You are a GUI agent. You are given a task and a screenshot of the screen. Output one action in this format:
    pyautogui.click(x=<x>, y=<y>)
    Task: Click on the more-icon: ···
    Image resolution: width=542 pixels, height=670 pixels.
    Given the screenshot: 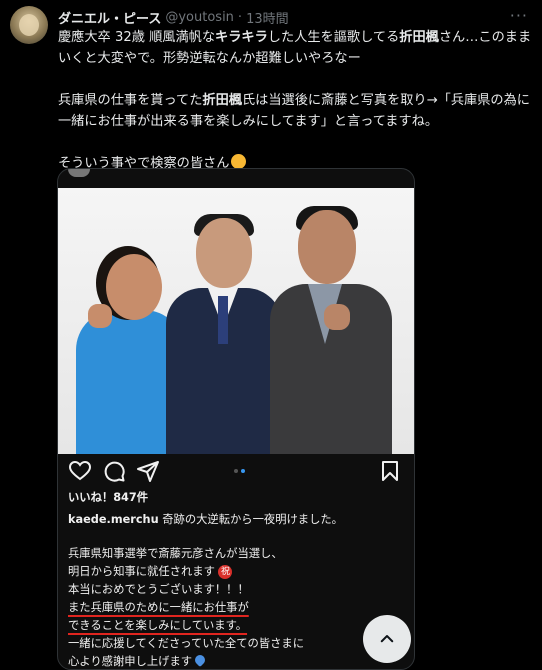 What is the action you would take?
    pyautogui.click(x=519, y=15)
    